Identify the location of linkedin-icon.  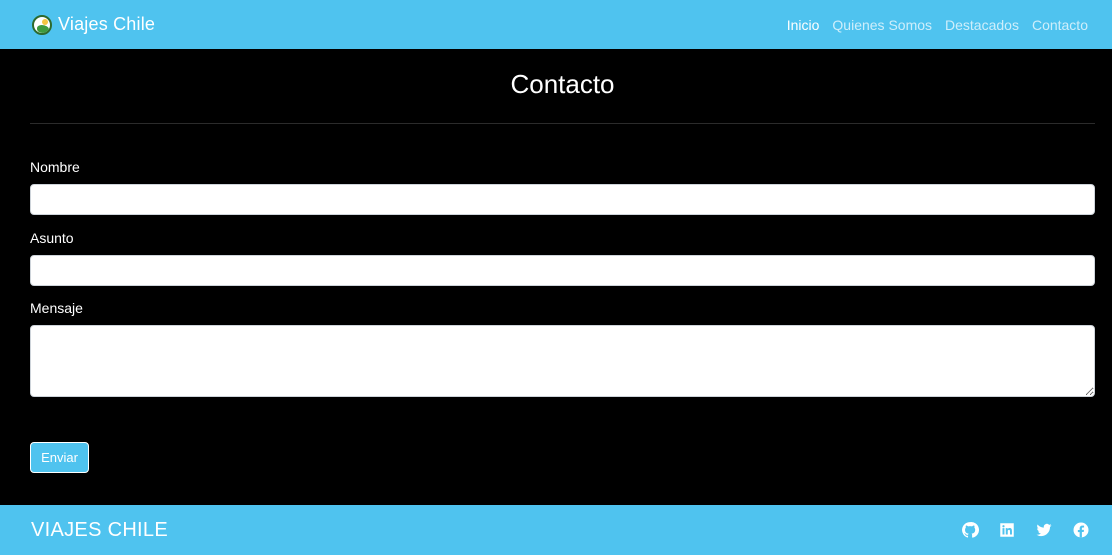
(1007, 530).